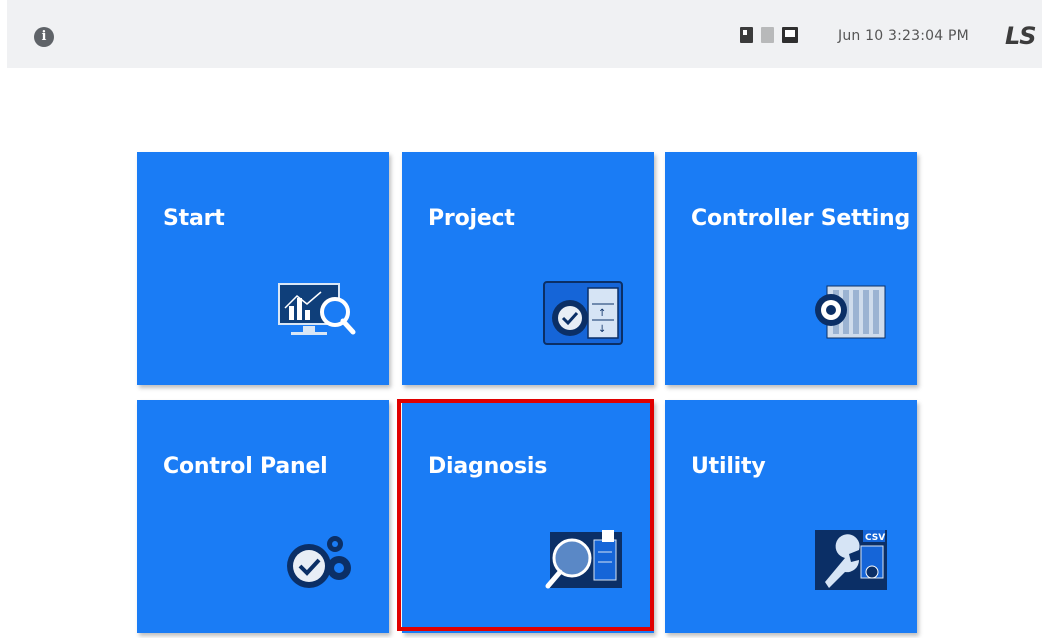  I want to click on status-icons, so click(769, 35).